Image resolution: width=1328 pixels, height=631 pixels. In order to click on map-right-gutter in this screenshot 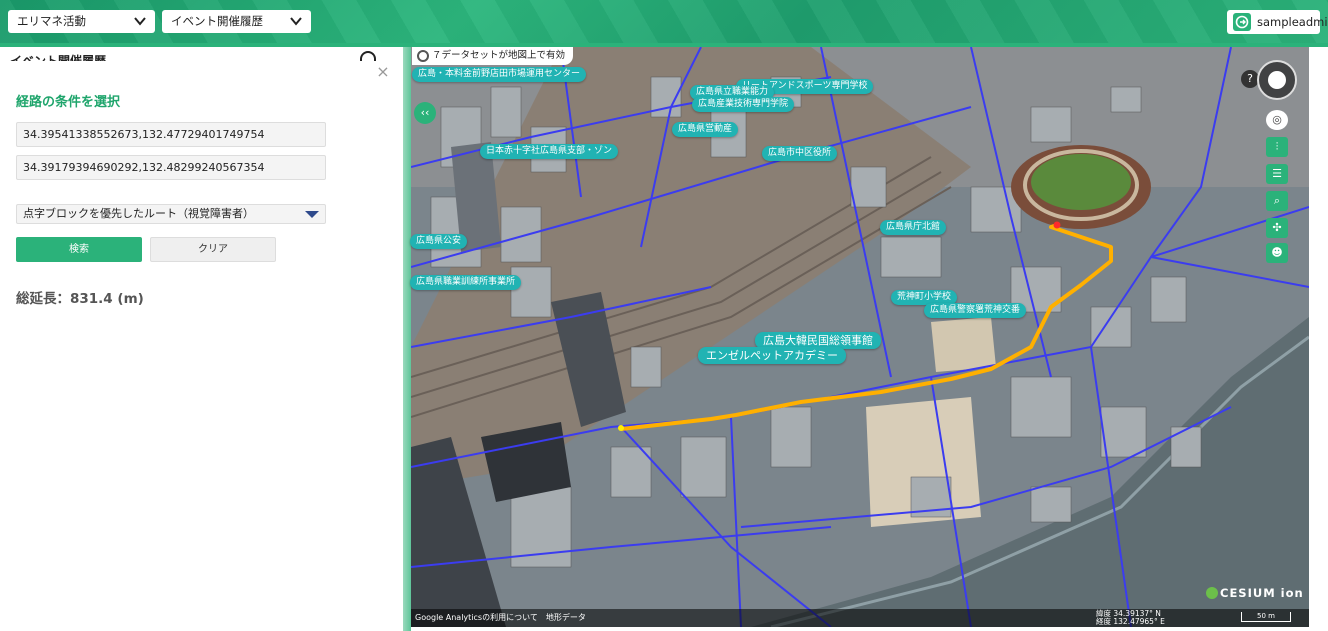, I will do `click(1318, 339)`.